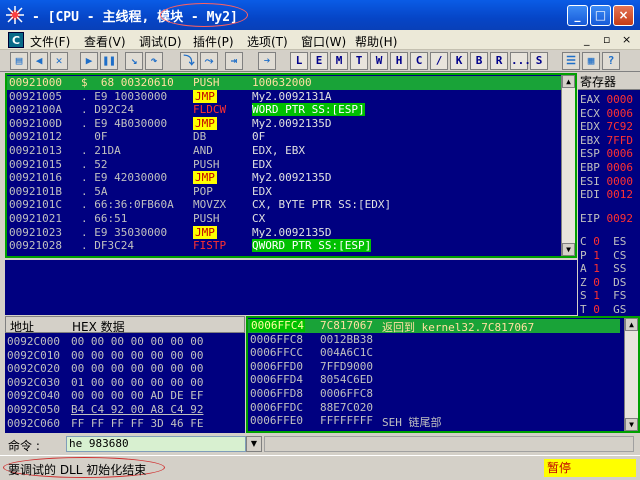 The image size is (640, 480). Describe the element at coordinates (434, 367) in the screenshot. I see `stack-row: 0006FFD0 7FFD9000` at that location.